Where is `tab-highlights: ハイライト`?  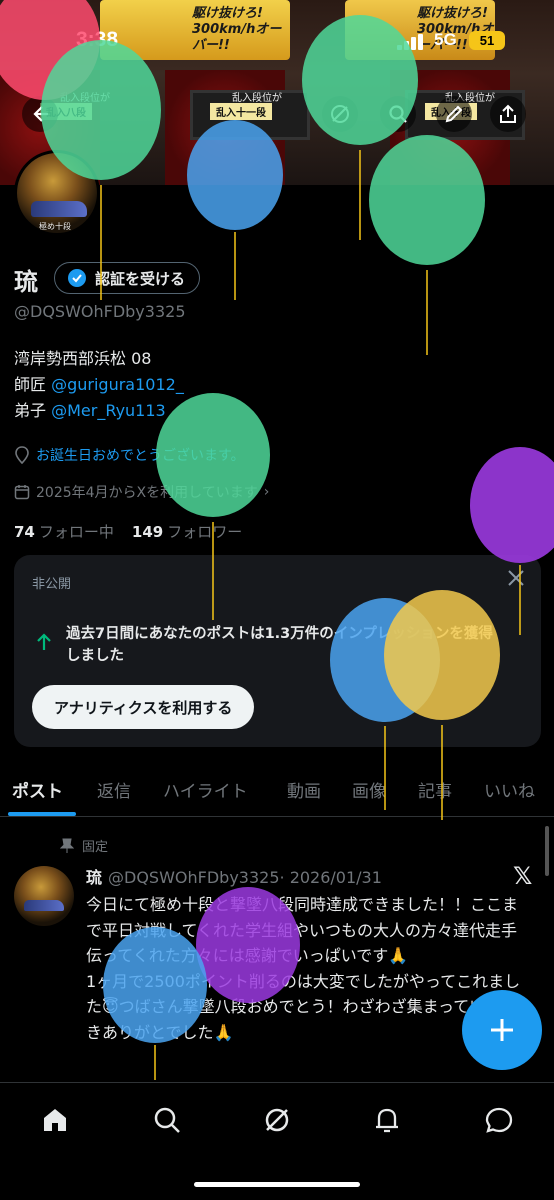
tab-highlights: ハイライト is located at coordinates (205, 789).